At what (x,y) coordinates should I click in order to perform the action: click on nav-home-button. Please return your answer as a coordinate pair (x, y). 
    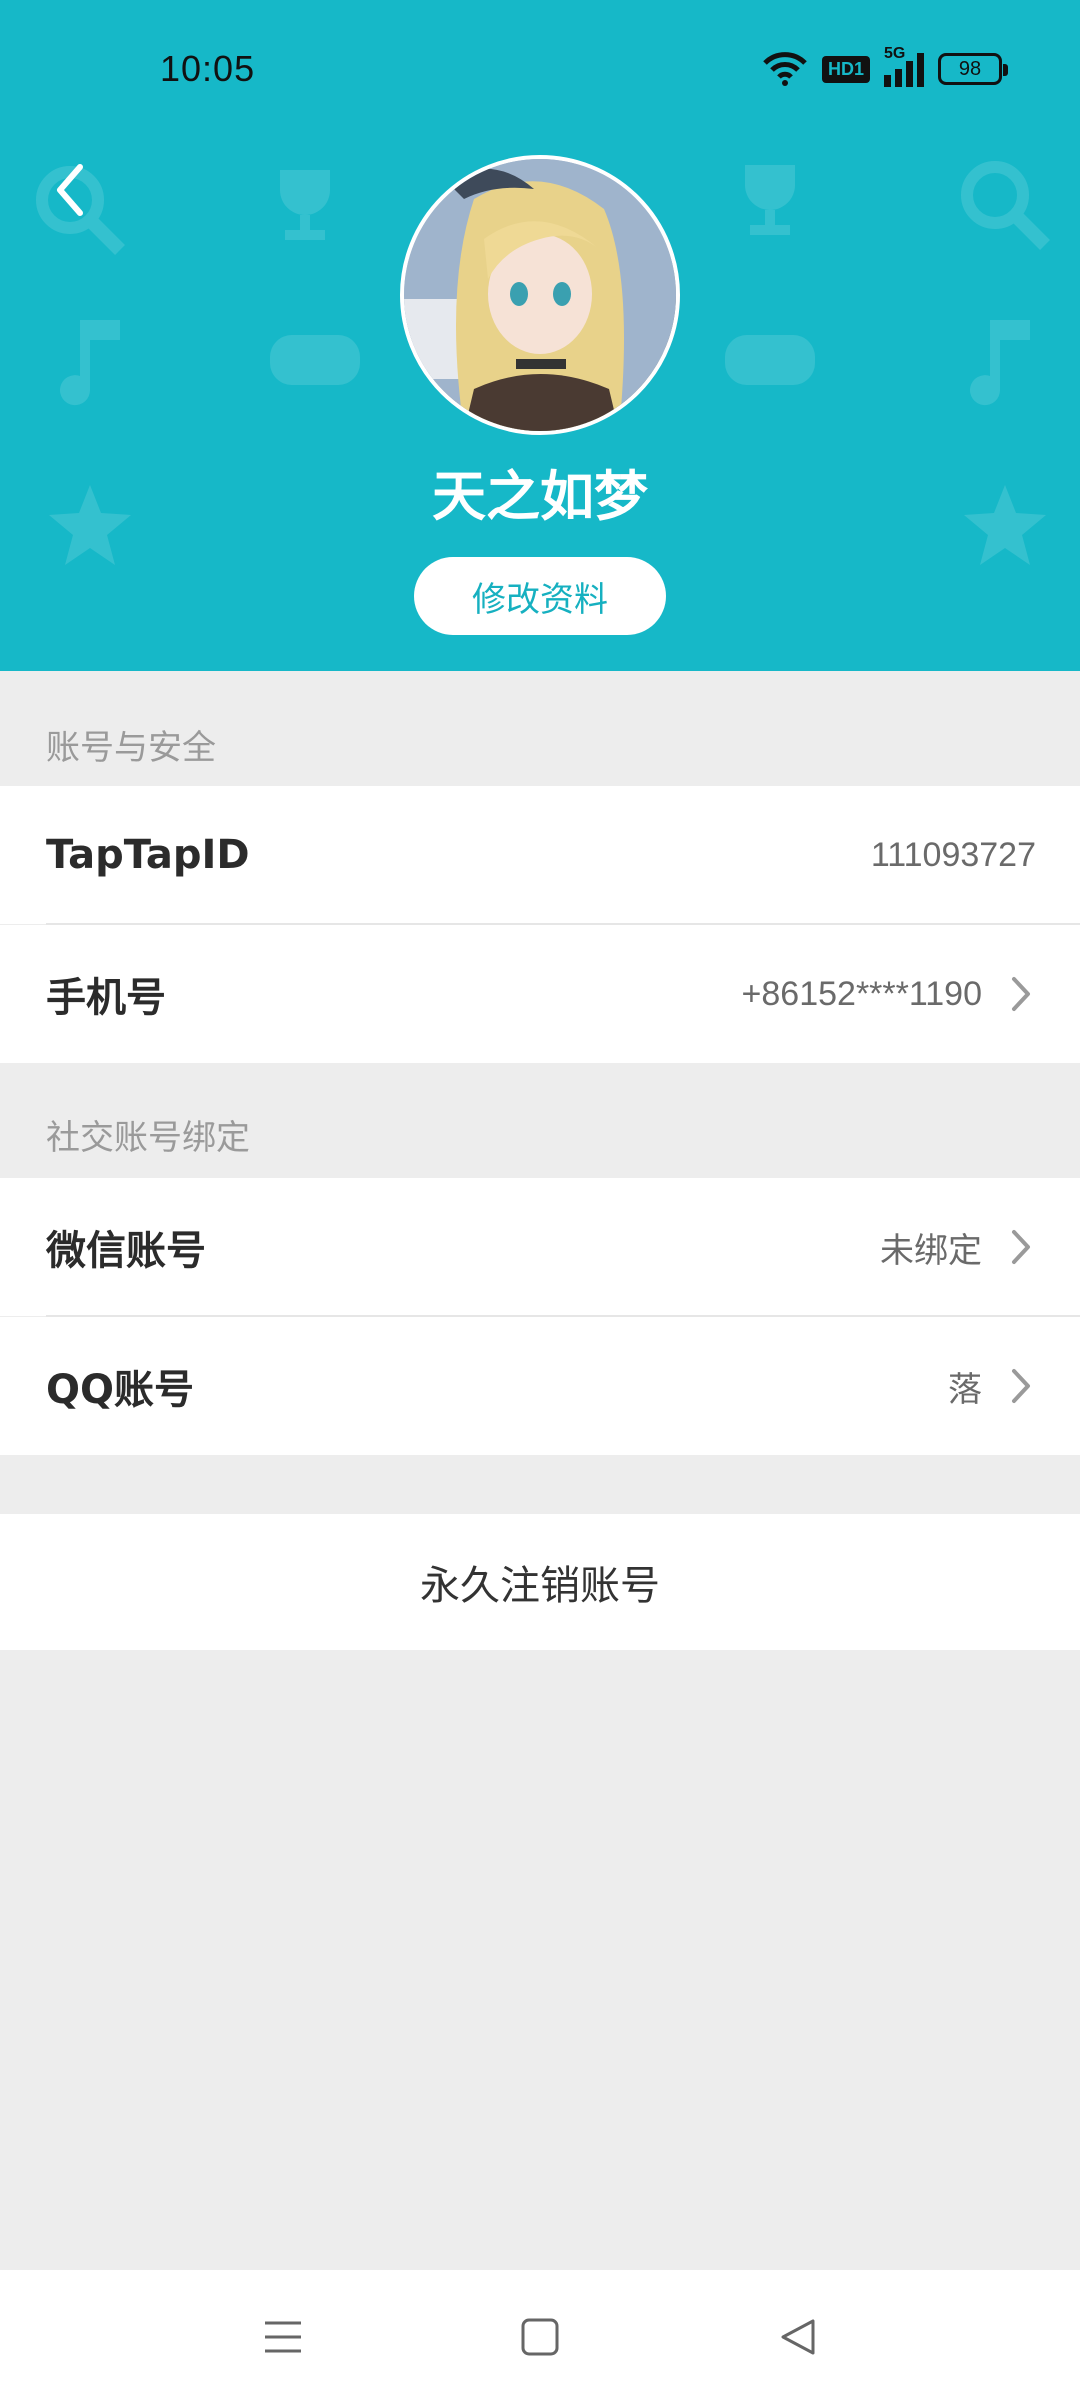
    Looking at the image, I should click on (540, 2337).